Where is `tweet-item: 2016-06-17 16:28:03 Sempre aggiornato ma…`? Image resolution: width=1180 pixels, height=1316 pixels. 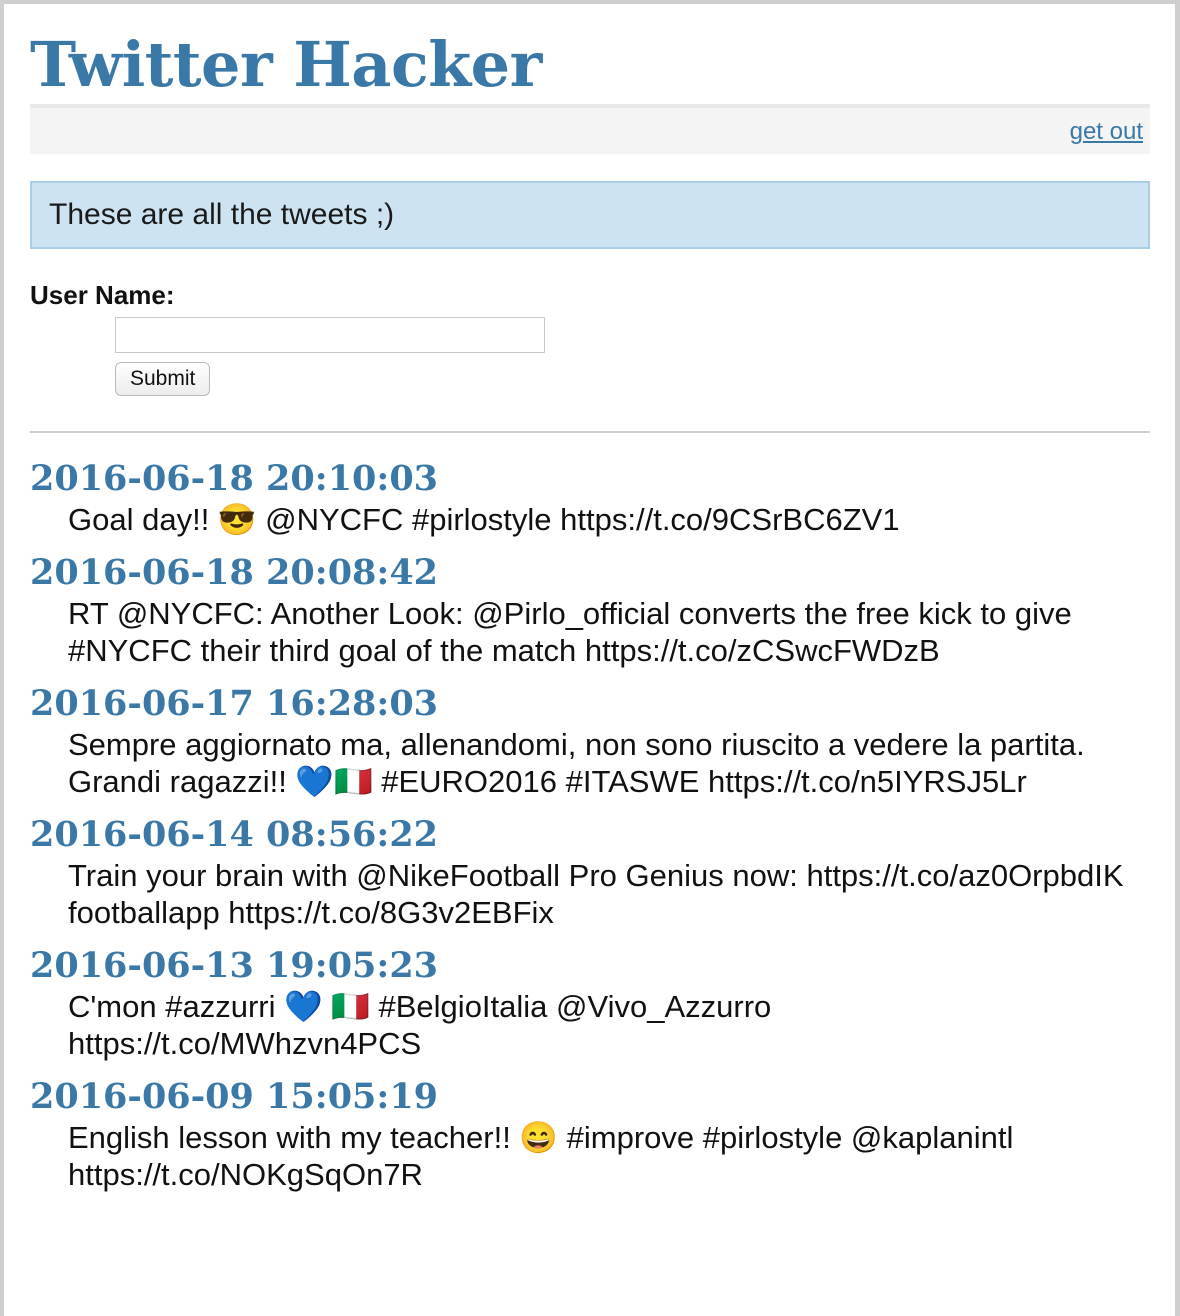
tweet-item: 2016-06-17 16:28:03 Sempre aggiornato ma… is located at coordinates (590, 741).